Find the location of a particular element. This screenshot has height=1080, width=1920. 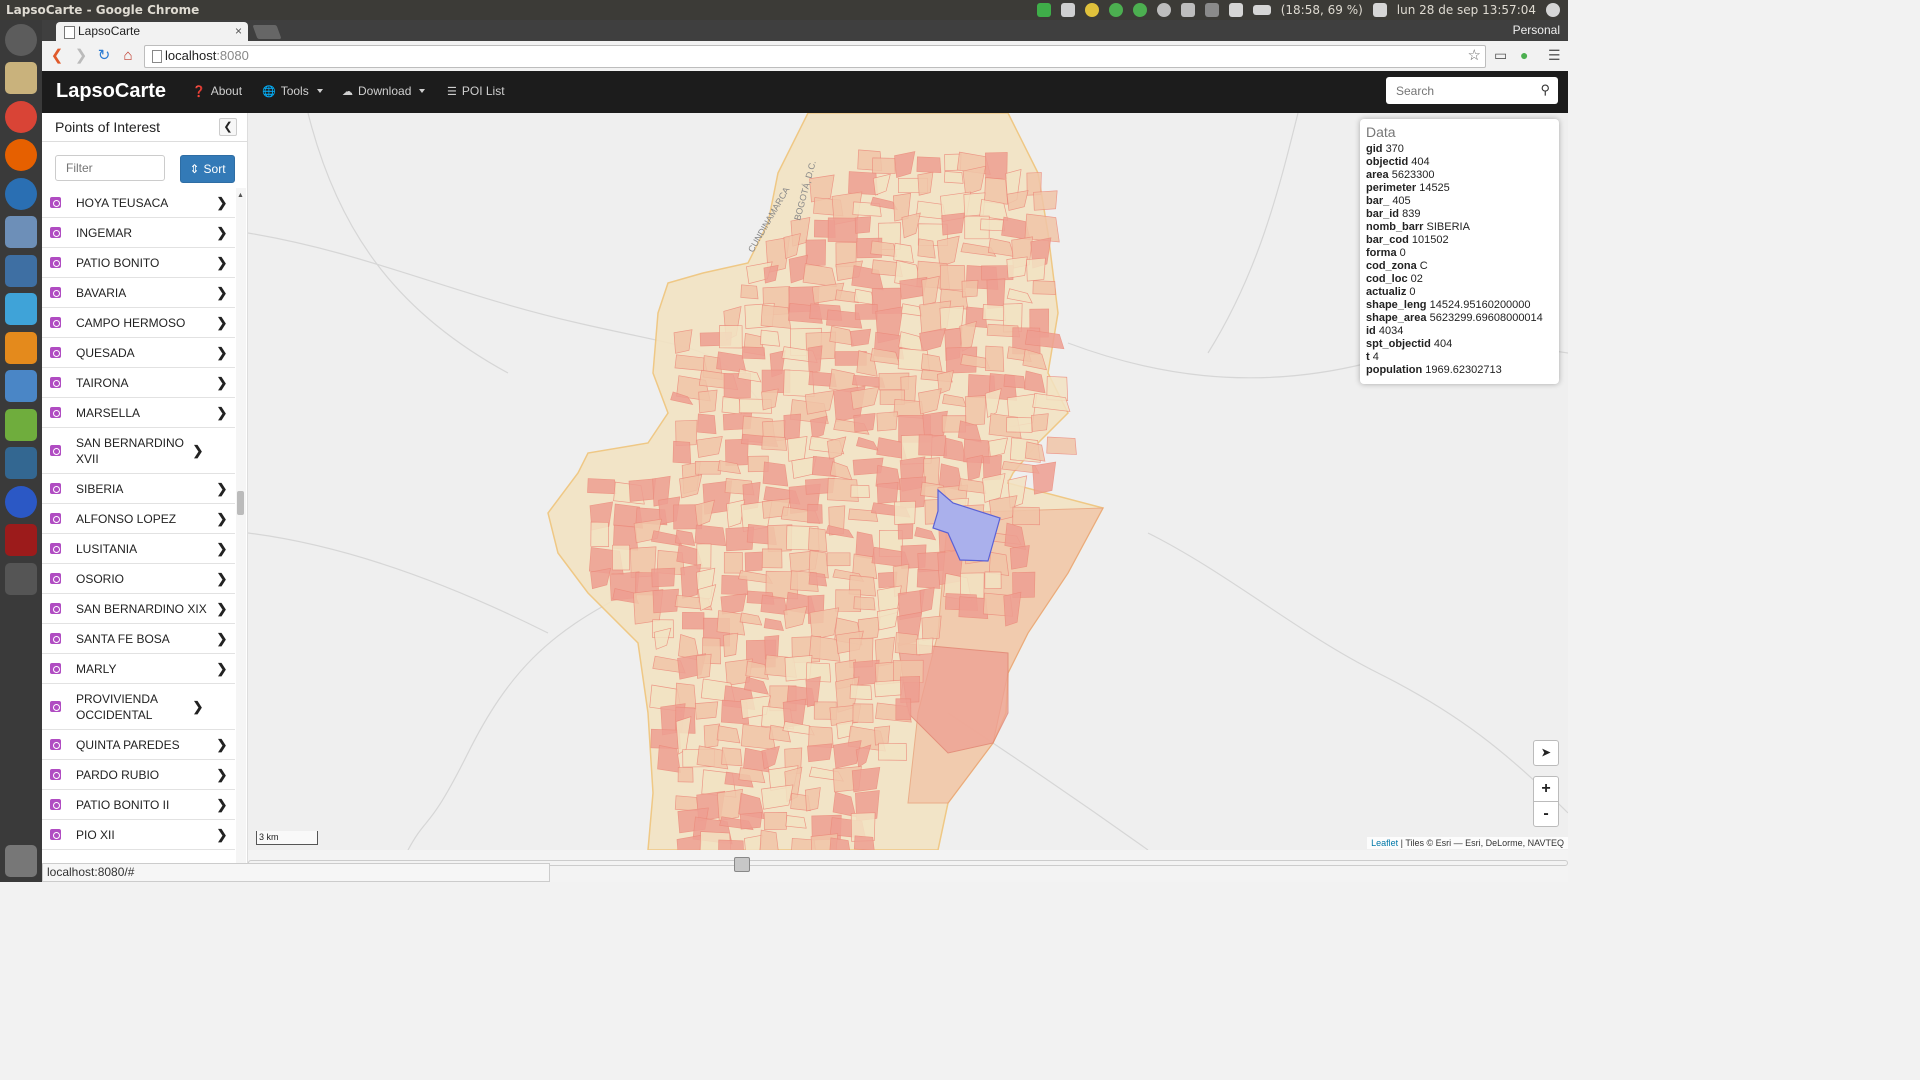

menu-icon: ☰ is located at coordinates (1554, 55).